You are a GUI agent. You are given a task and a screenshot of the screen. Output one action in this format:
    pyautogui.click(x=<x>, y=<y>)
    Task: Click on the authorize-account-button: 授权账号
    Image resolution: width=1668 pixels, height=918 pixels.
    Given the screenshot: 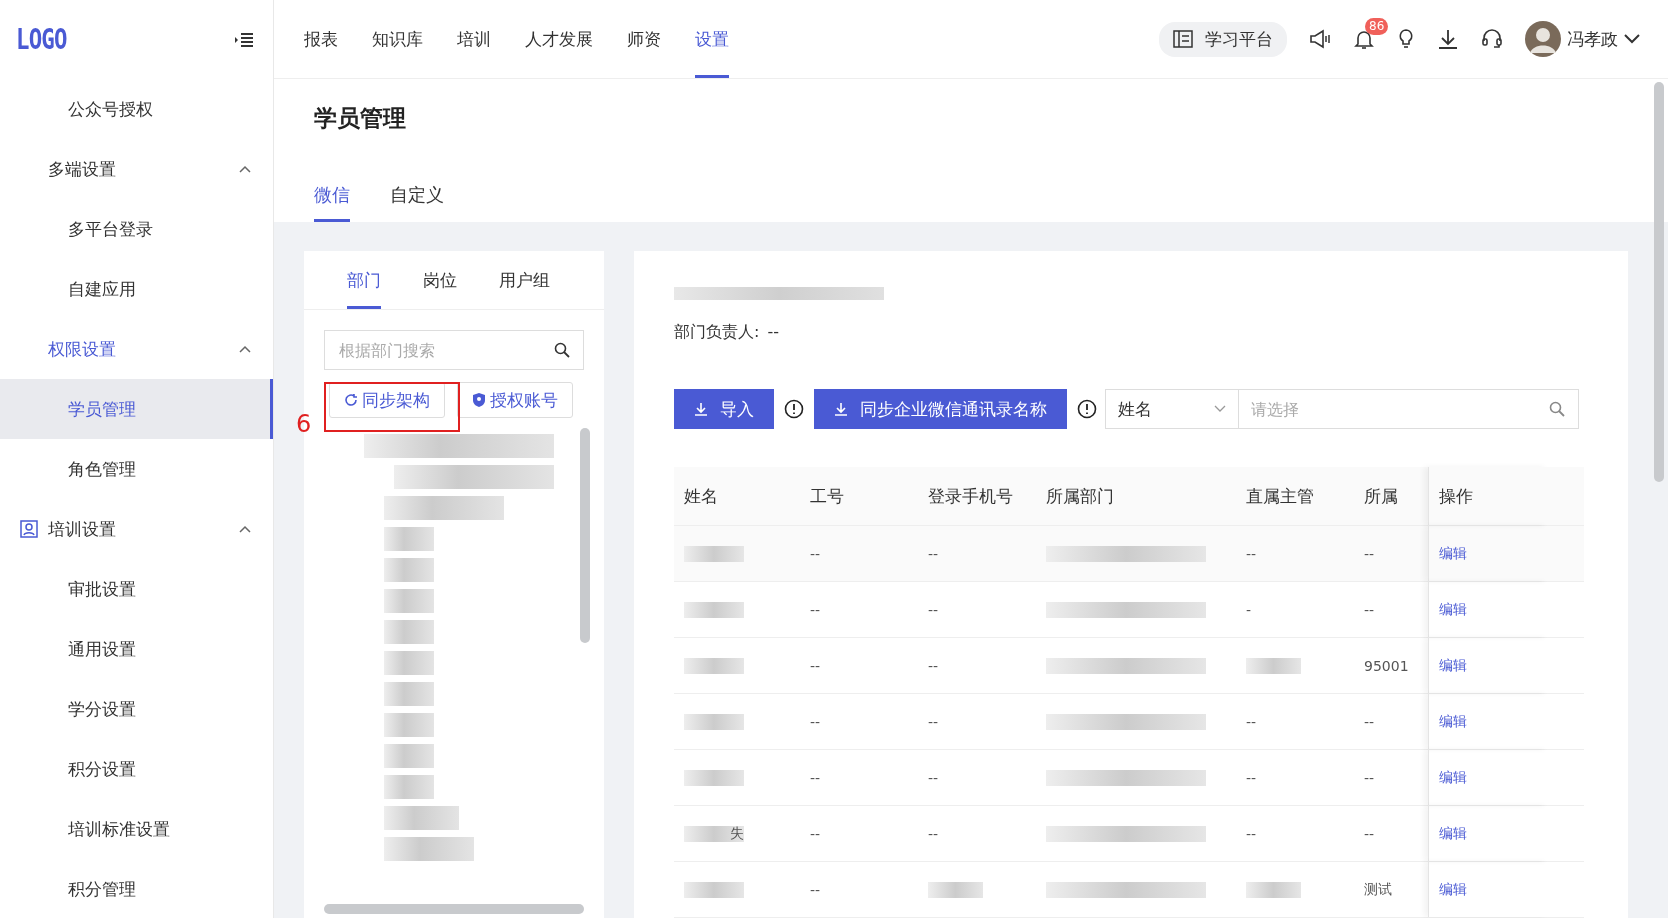 What is the action you would take?
    pyautogui.click(x=515, y=400)
    